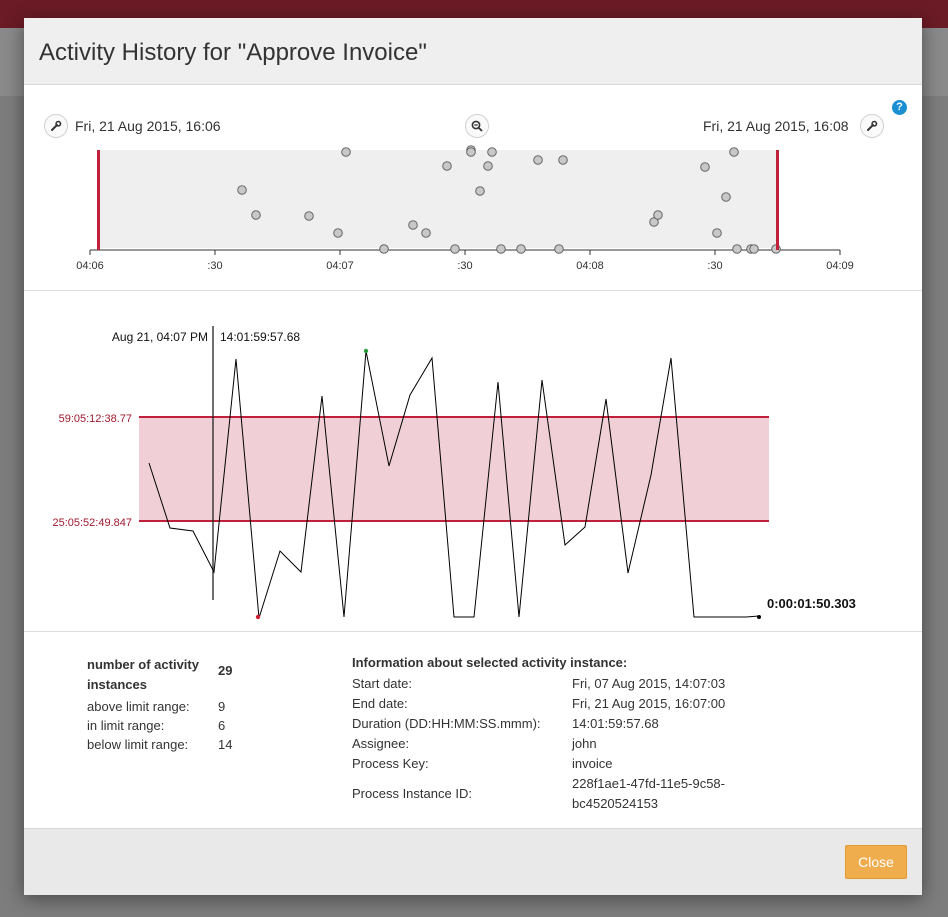  What do you see at coordinates (225, 670) in the screenshot?
I see `stats-total-value: 29` at bounding box center [225, 670].